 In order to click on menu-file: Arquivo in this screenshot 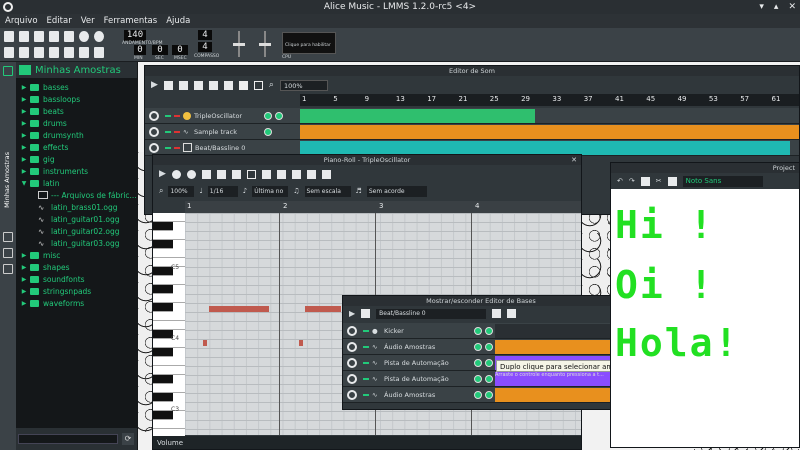, I will do `click(21, 21)`.